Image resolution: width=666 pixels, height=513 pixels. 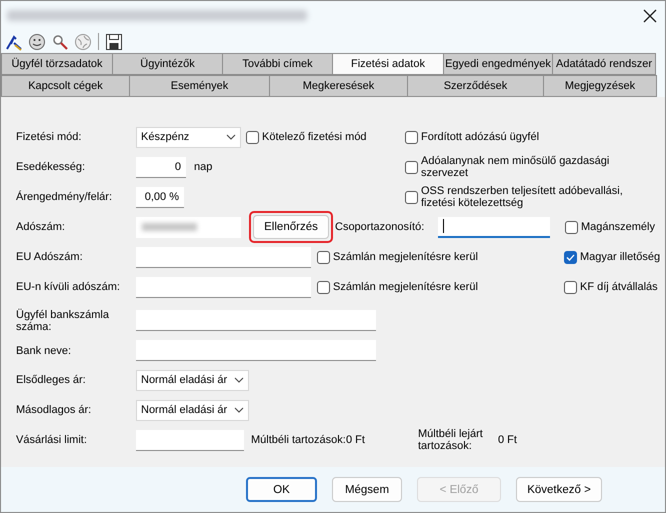 I want to click on field-label: Elsődleges ár:, so click(x=51, y=380).